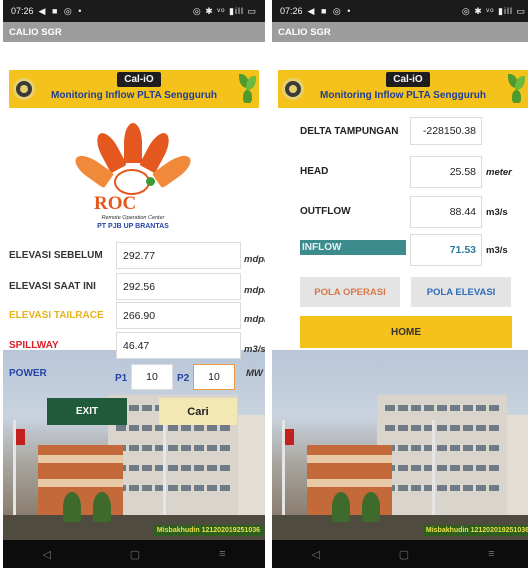 The height and width of the screenshot is (568, 528). What do you see at coordinates (254, 259) in the screenshot?
I see `unit-elevasi-sebelum: mdpl` at bounding box center [254, 259].